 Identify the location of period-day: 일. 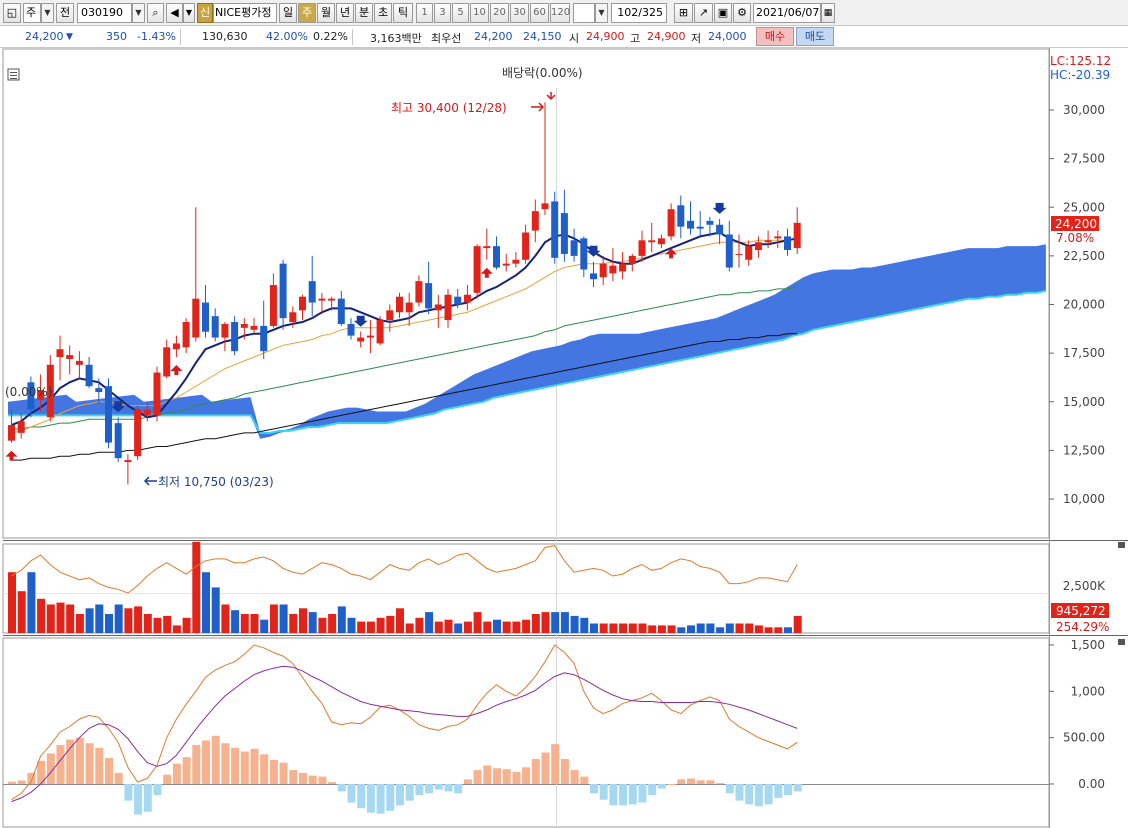
(288, 13).